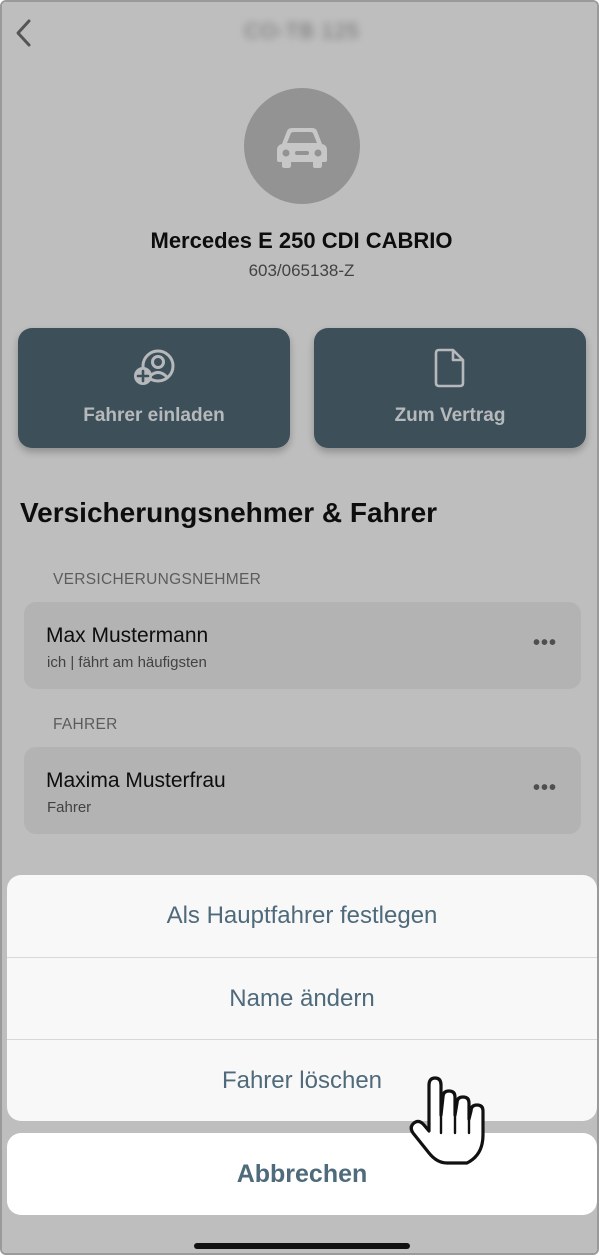  What do you see at coordinates (447, 1120) in the screenshot?
I see `pointer-hand-icon` at bounding box center [447, 1120].